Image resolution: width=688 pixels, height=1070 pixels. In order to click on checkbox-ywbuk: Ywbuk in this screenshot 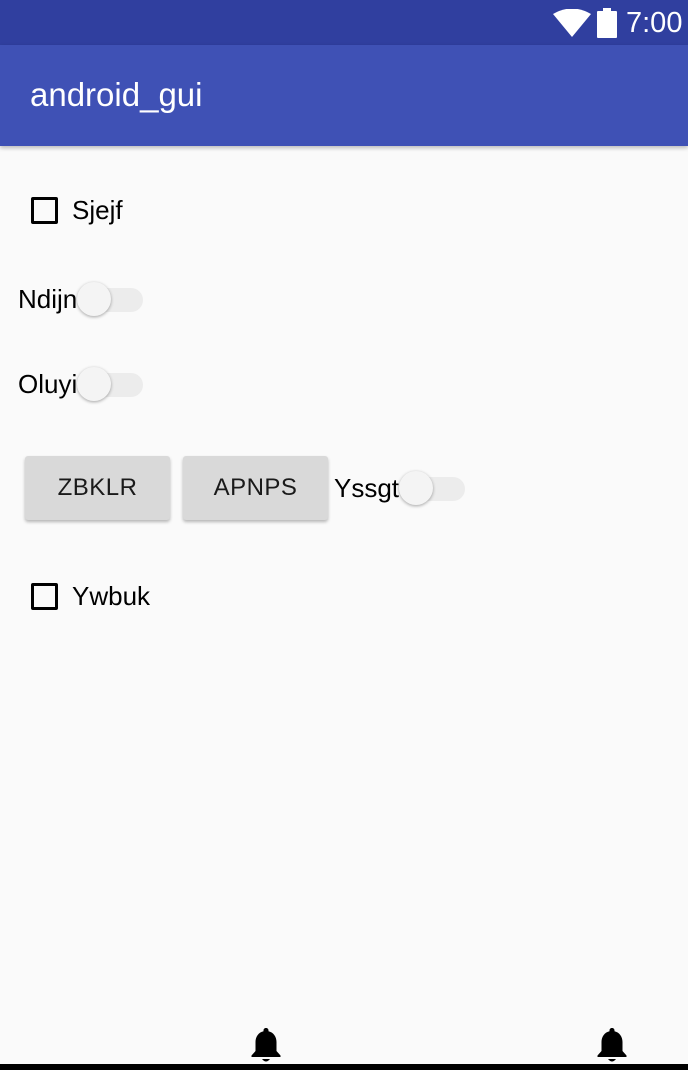, I will do `click(90, 596)`.